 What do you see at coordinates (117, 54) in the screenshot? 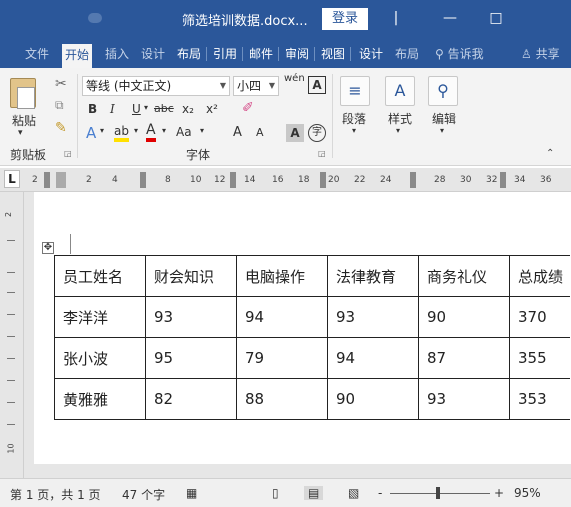
I see `tab-insert: 插入` at bounding box center [117, 54].